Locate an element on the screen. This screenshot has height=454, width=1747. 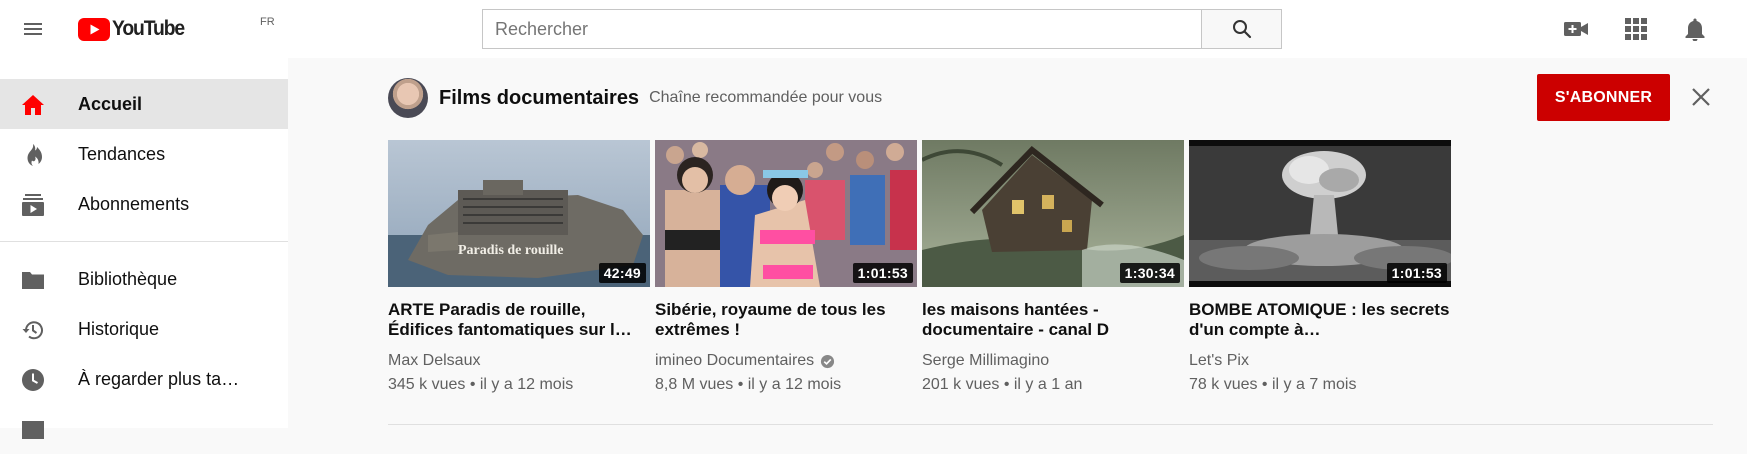
video-channel: Max Delsaux is located at coordinates (519, 361).